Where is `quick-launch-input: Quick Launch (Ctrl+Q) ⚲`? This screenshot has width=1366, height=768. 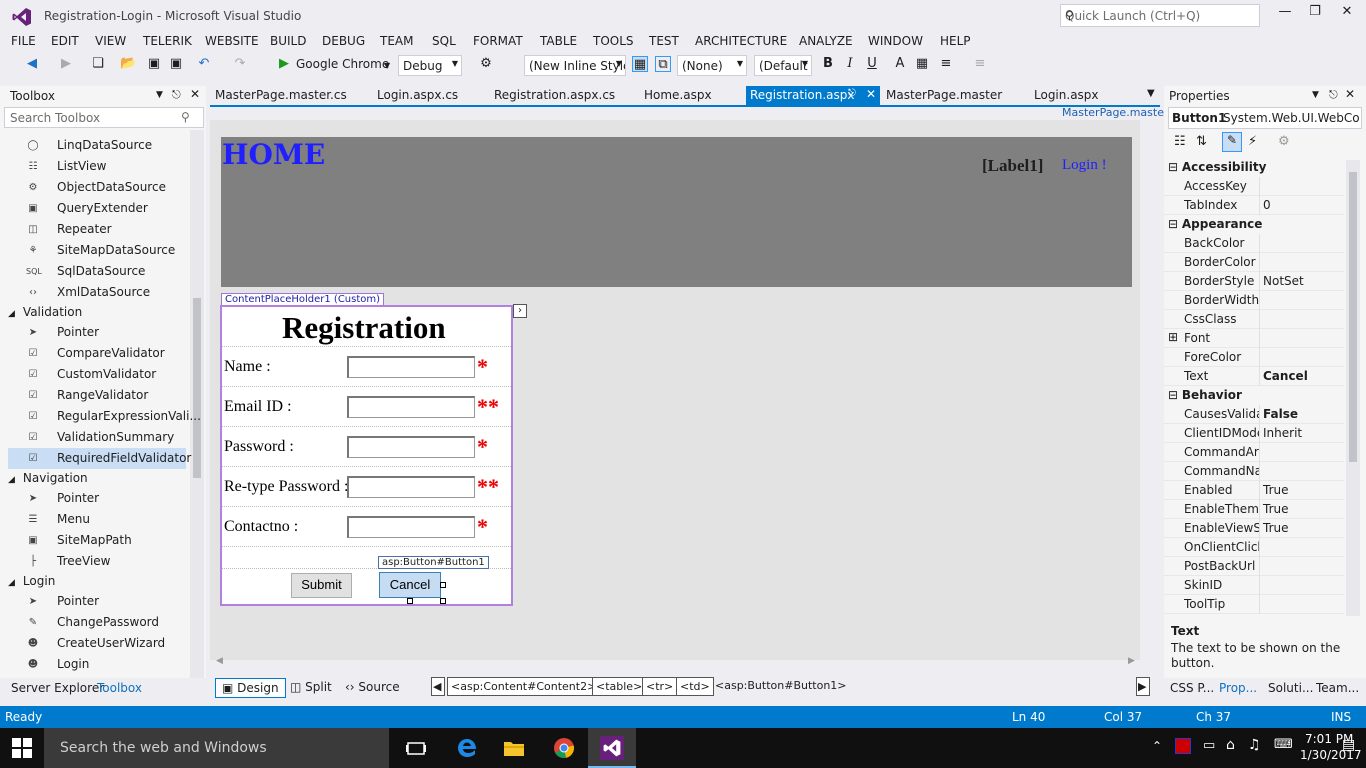 quick-launch-input: Quick Launch (Ctrl+Q) ⚲ is located at coordinates (1160, 15).